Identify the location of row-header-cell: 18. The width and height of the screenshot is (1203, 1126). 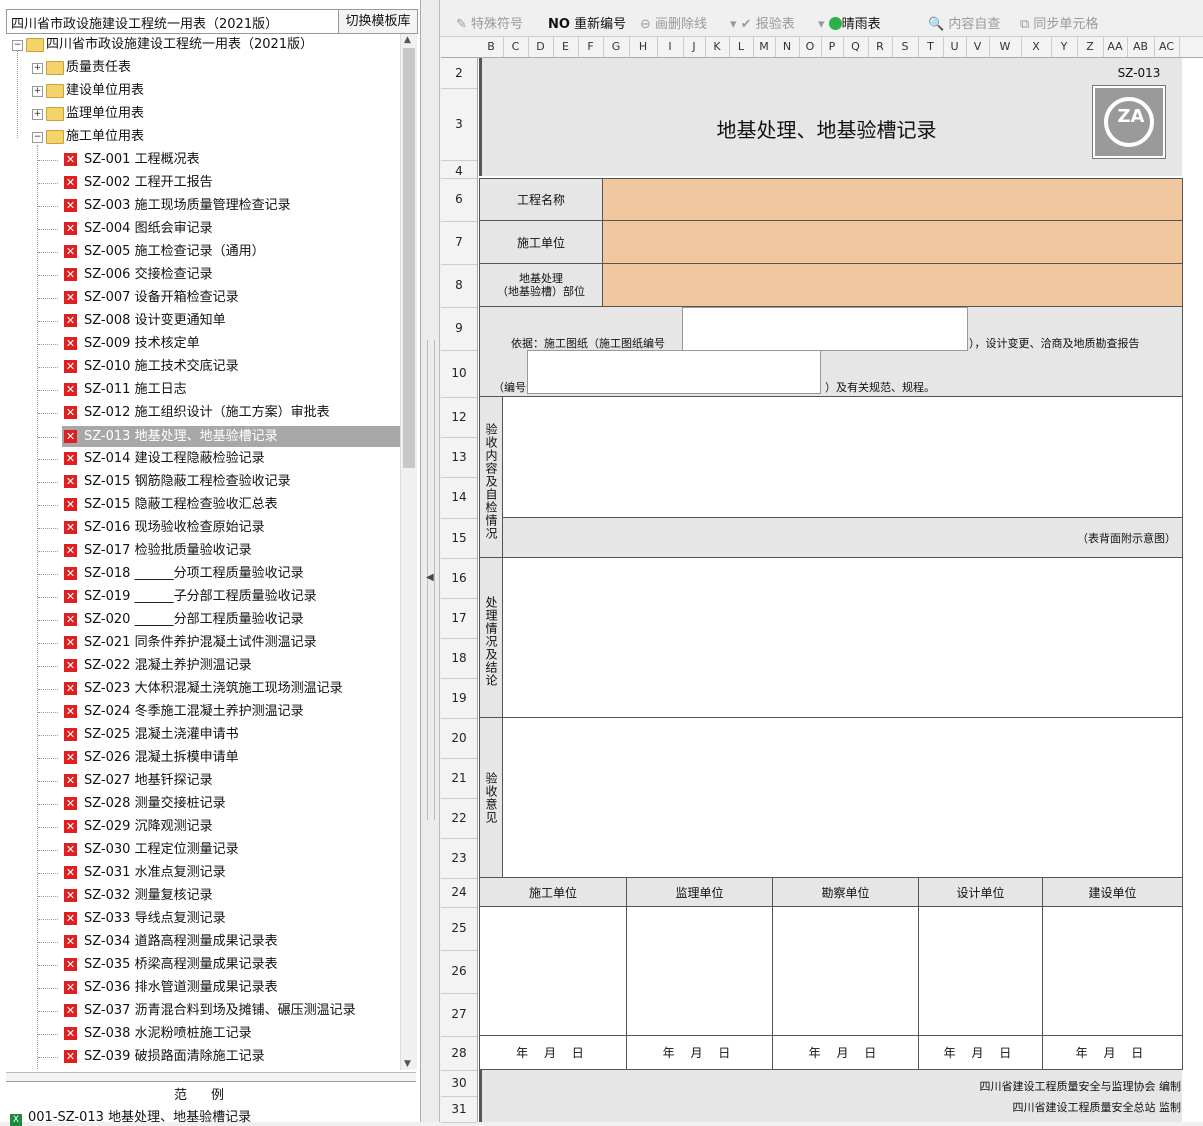
(459, 658).